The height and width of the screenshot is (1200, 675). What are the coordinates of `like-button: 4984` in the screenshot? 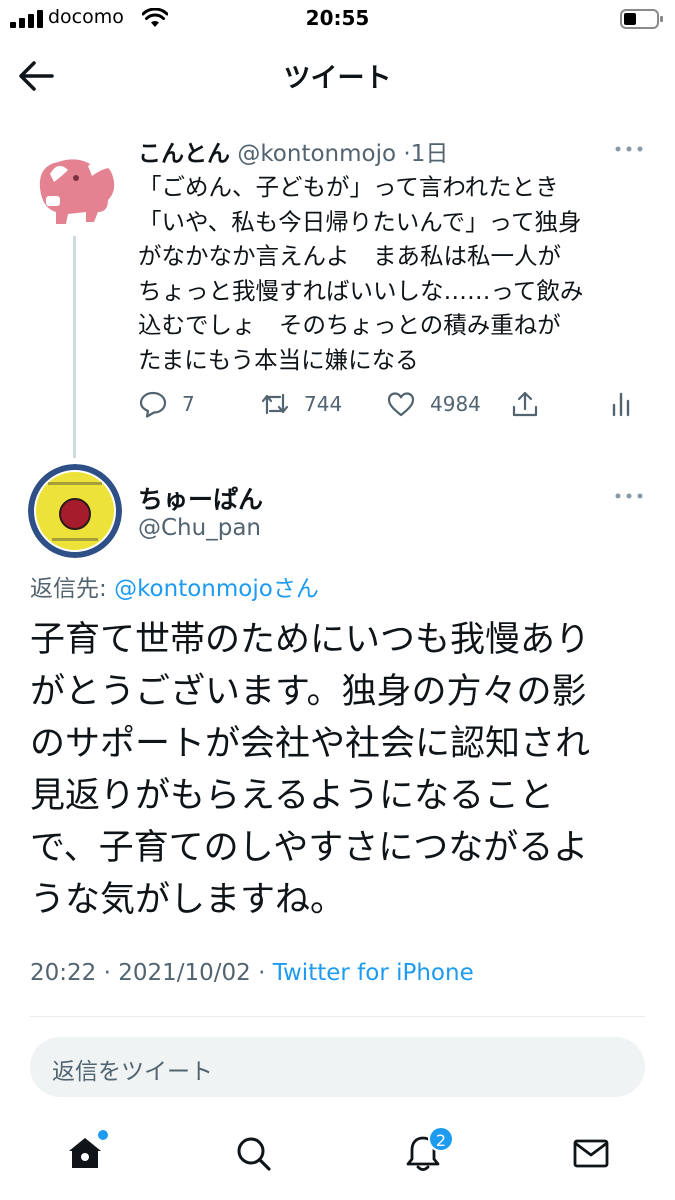 It's located at (433, 404).